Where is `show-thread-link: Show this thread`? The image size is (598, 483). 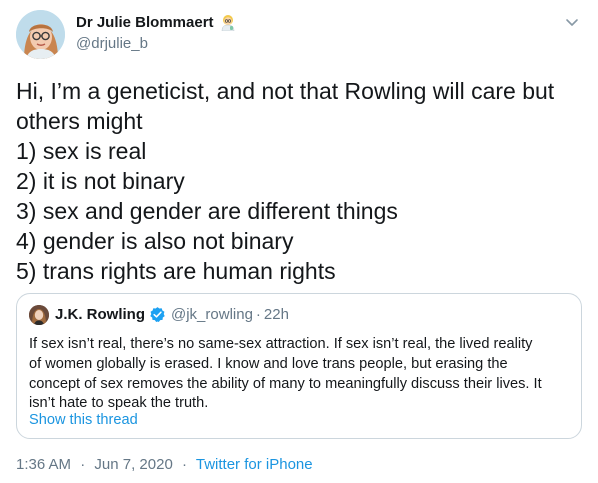
show-thread-link: Show this thread is located at coordinates (83, 420).